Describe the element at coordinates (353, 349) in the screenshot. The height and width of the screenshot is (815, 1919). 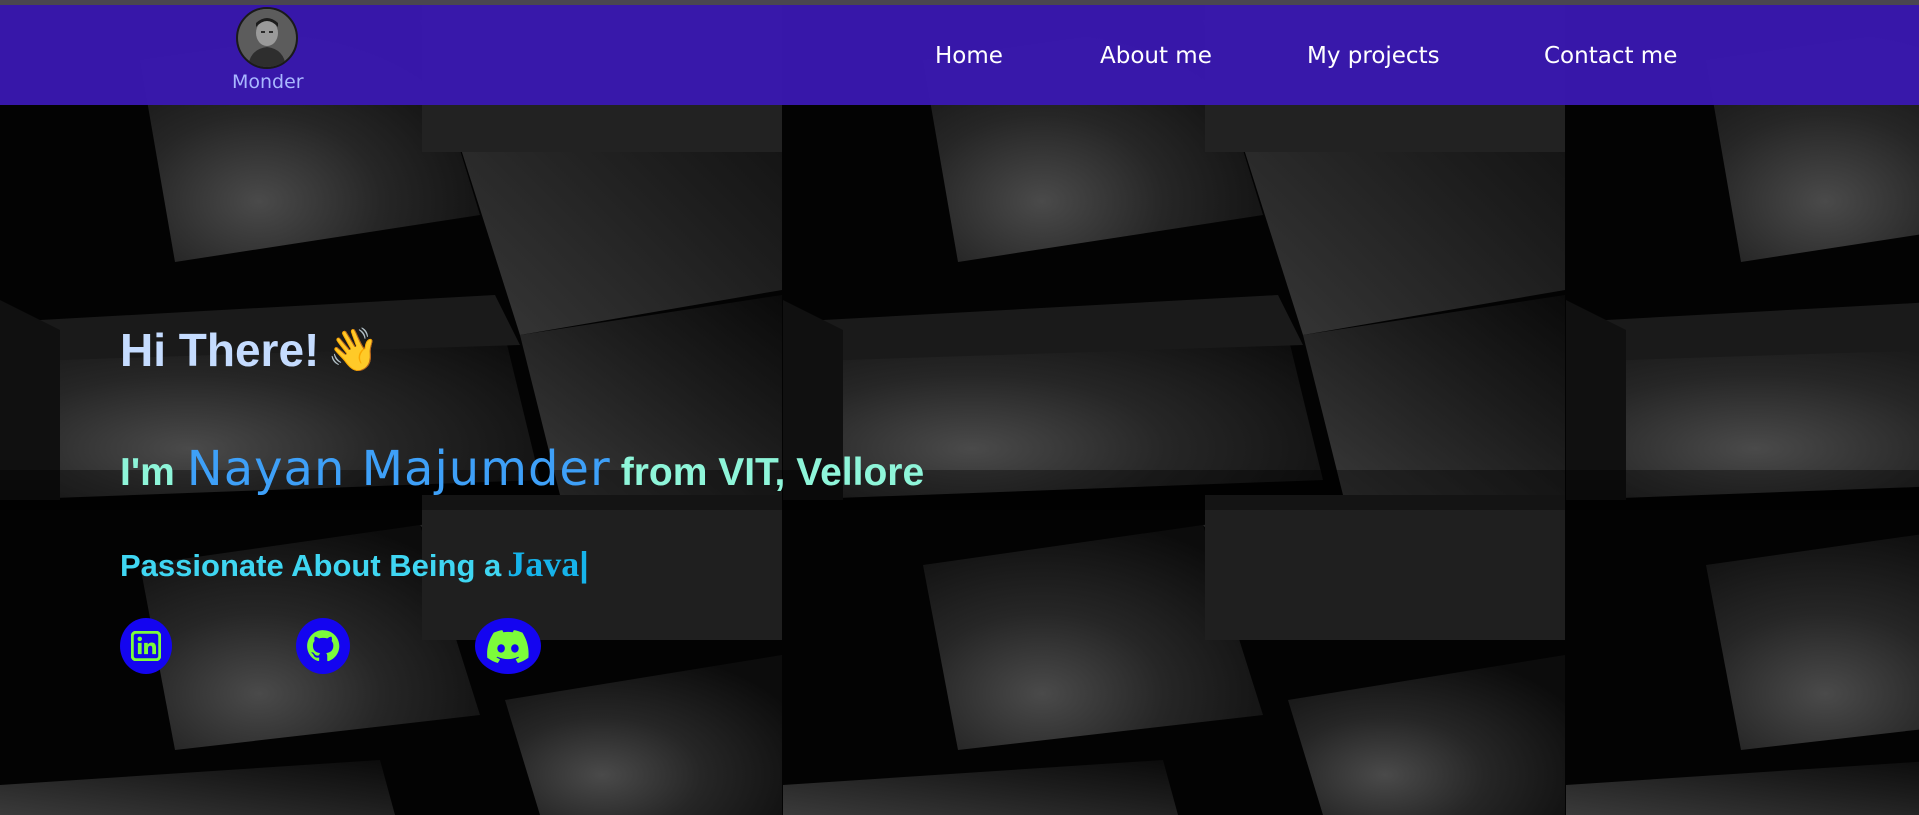
I see `waving-hand-icon: 👋` at that location.